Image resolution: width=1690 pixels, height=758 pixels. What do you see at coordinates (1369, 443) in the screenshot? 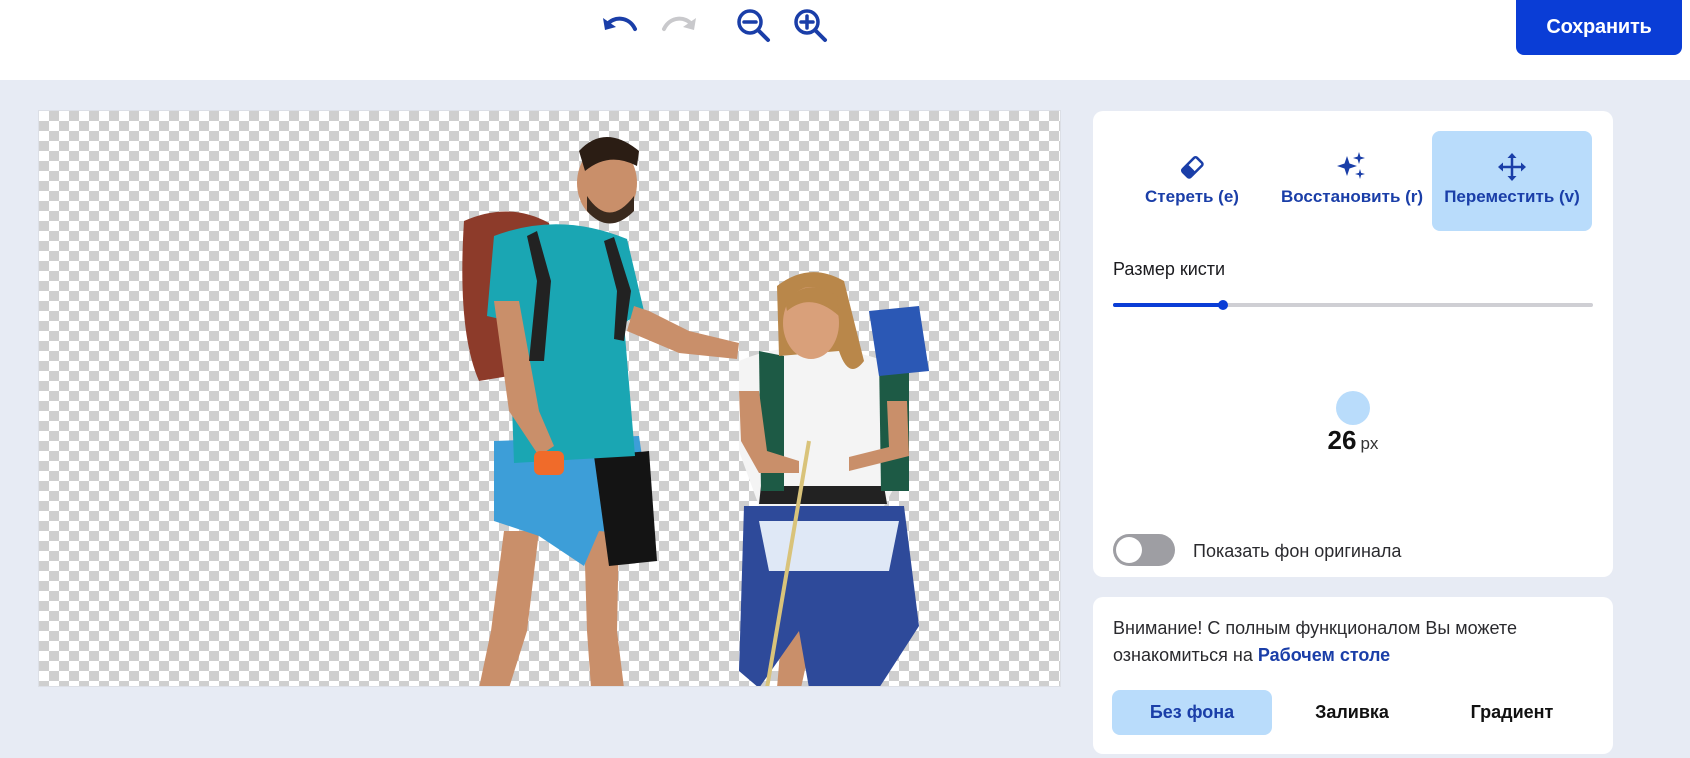
I see `brush-size-unit: px` at bounding box center [1369, 443].